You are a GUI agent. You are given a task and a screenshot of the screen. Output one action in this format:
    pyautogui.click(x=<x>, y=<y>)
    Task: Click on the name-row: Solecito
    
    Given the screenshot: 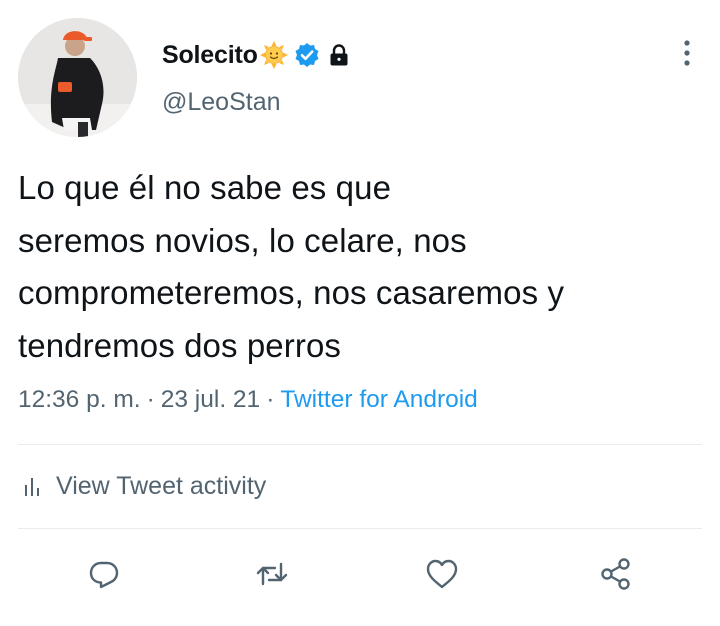 What is the action you would take?
    pyautogui.click(x=257, y=55)
    